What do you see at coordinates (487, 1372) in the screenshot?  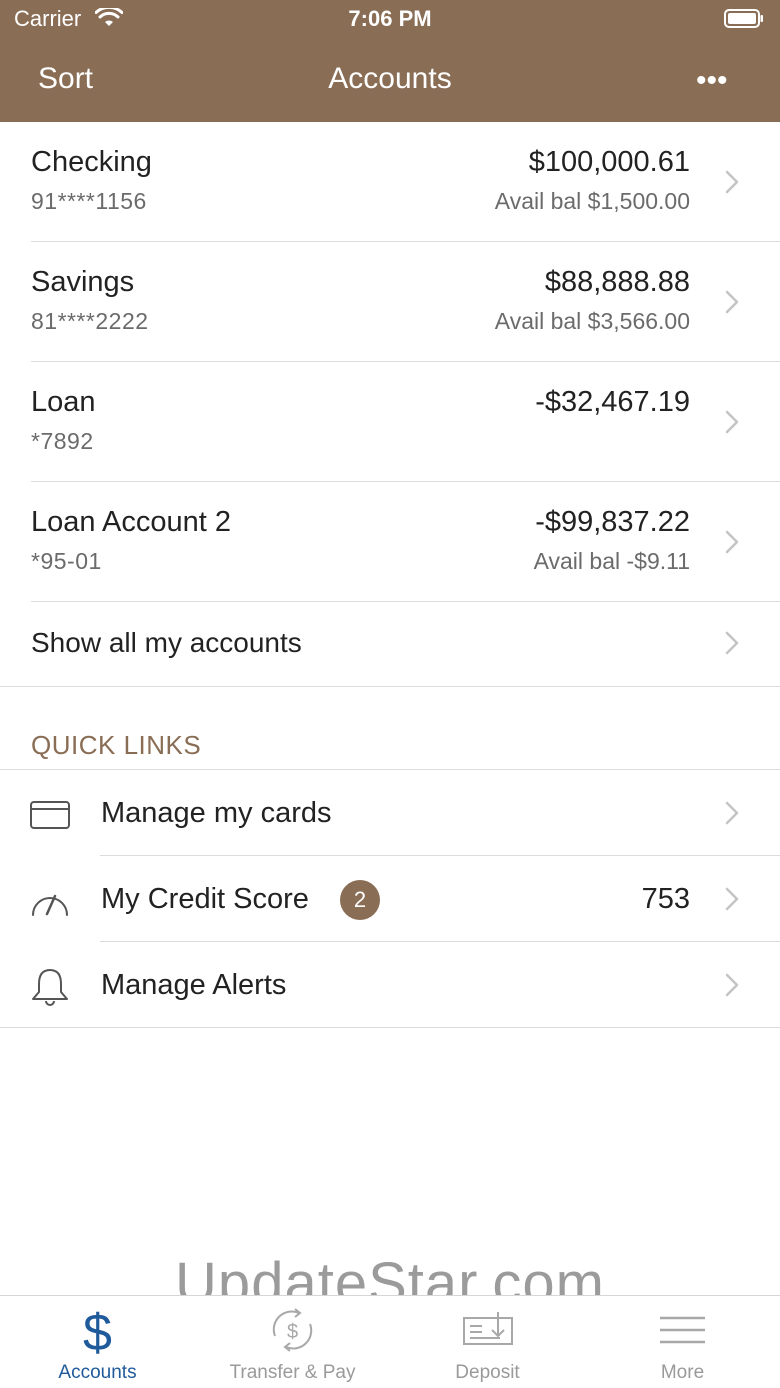 I see `tab-label: Deposit` at bounding box center [487, 1372].